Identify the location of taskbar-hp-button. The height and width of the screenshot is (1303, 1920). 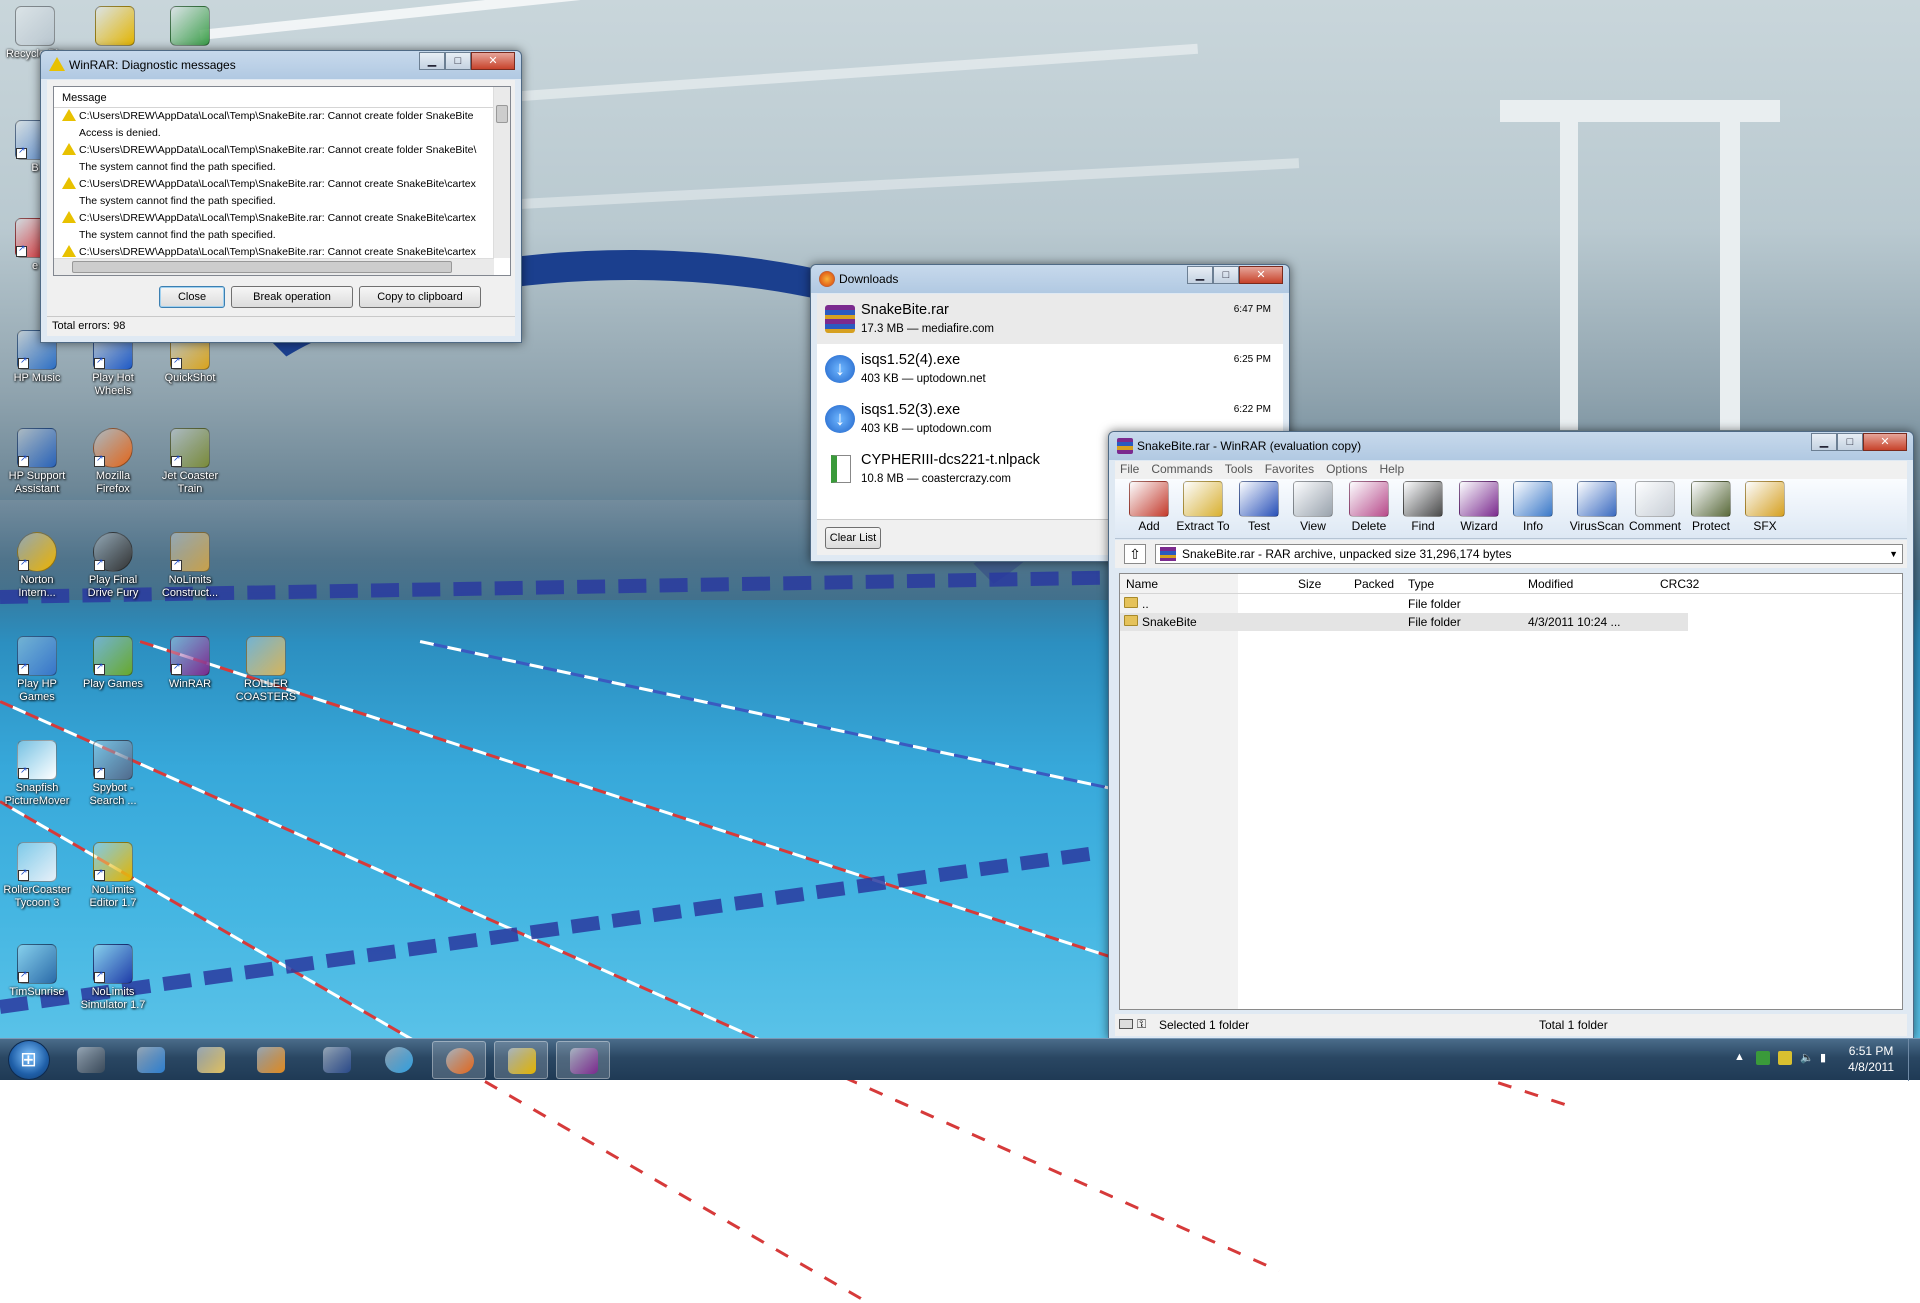
(91, 1060).